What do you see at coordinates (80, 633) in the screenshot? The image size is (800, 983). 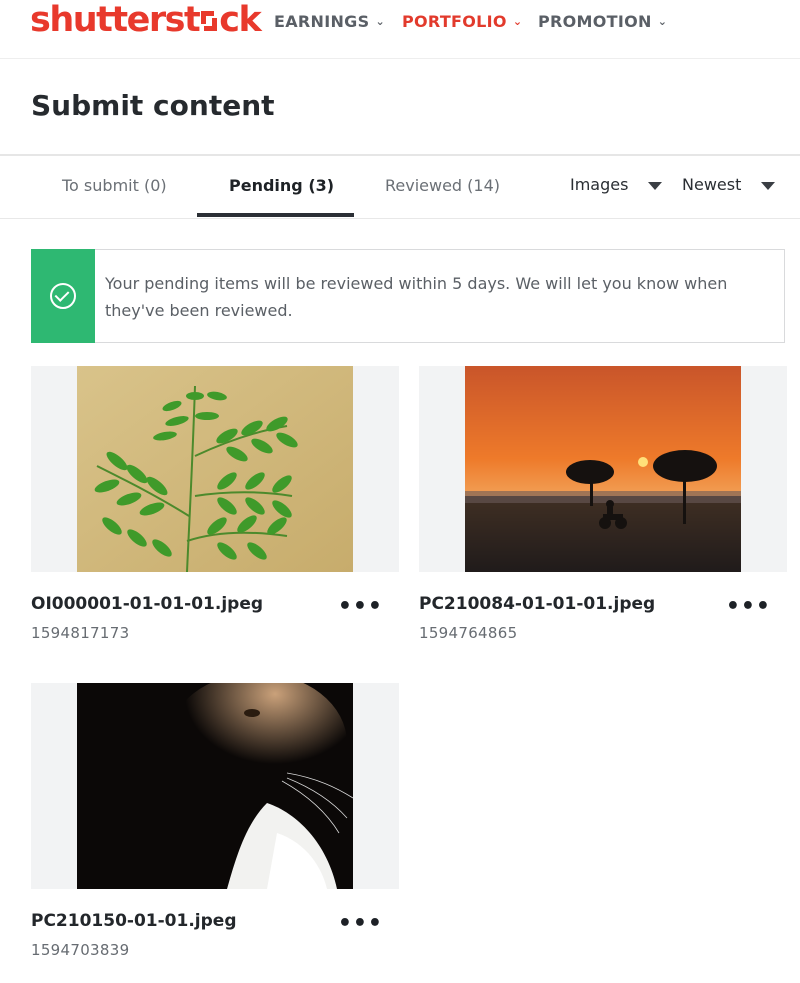 I see `file-id: 1594817173` at bounding box center [80, 633].